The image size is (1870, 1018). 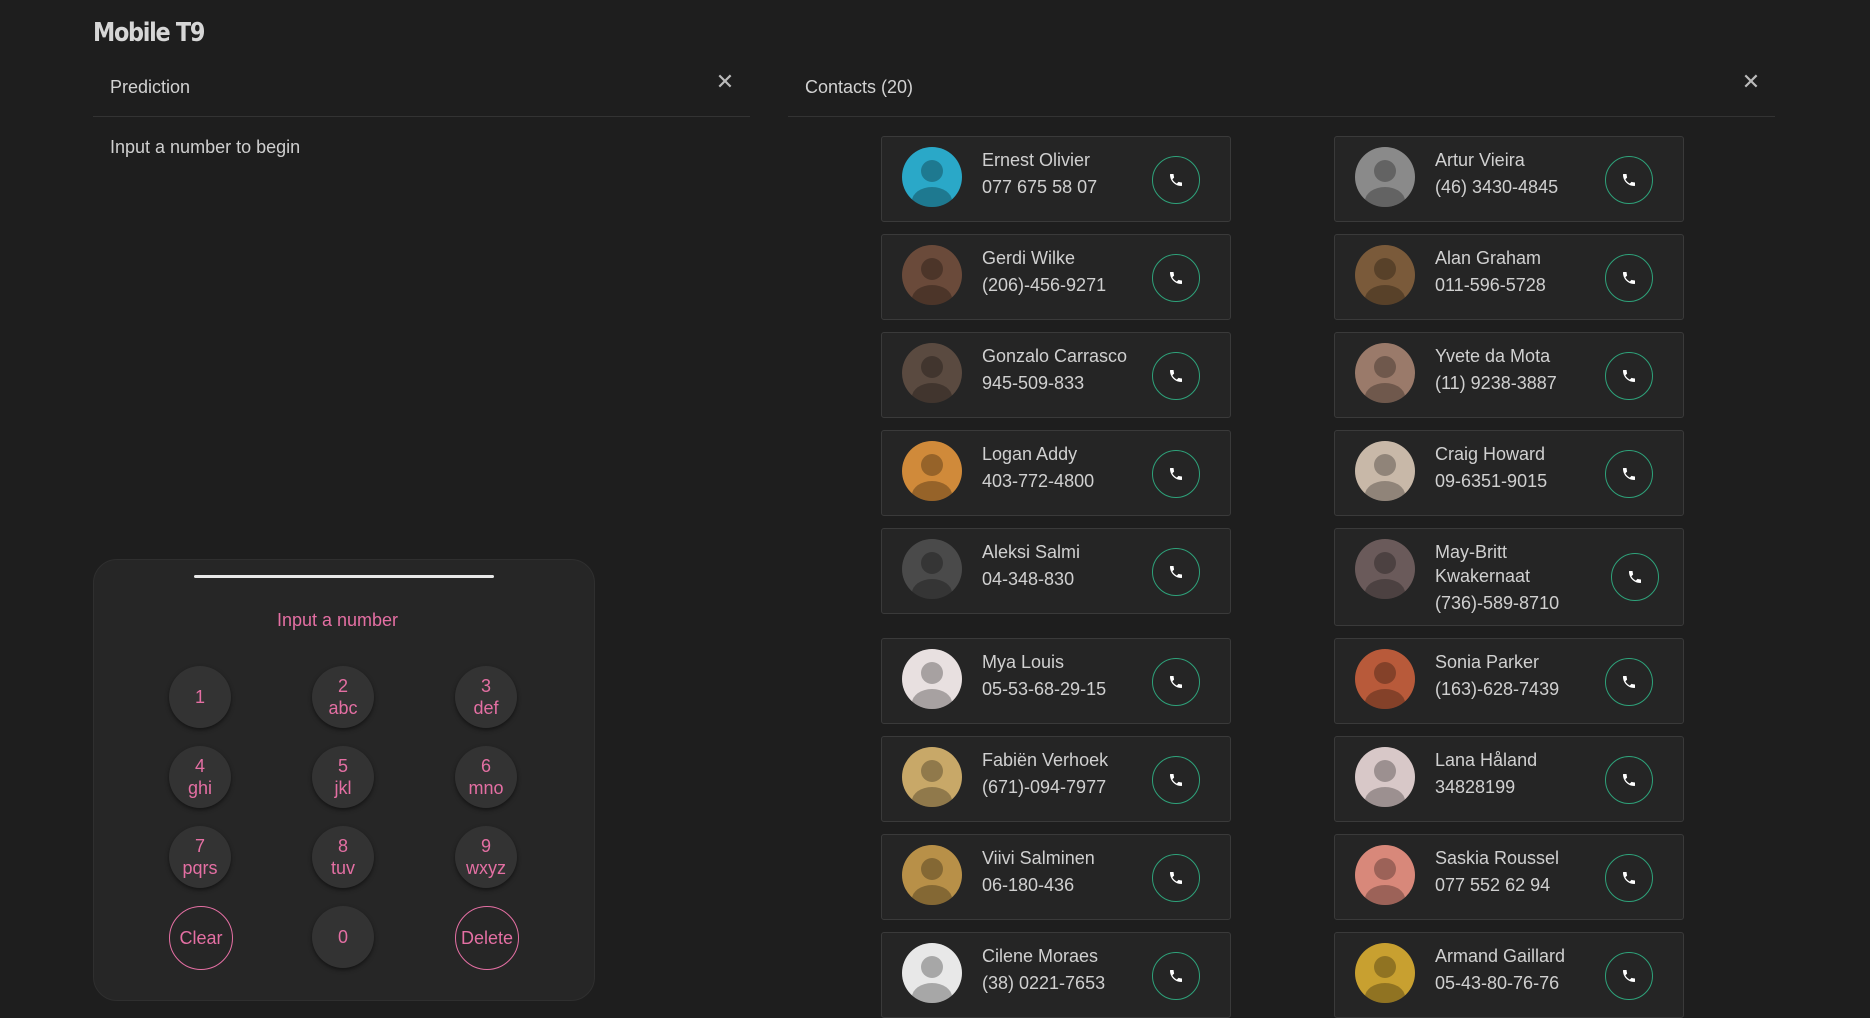 I want to click on contact-name: Fabiën Verhoek, so click(x=1045, y=760).